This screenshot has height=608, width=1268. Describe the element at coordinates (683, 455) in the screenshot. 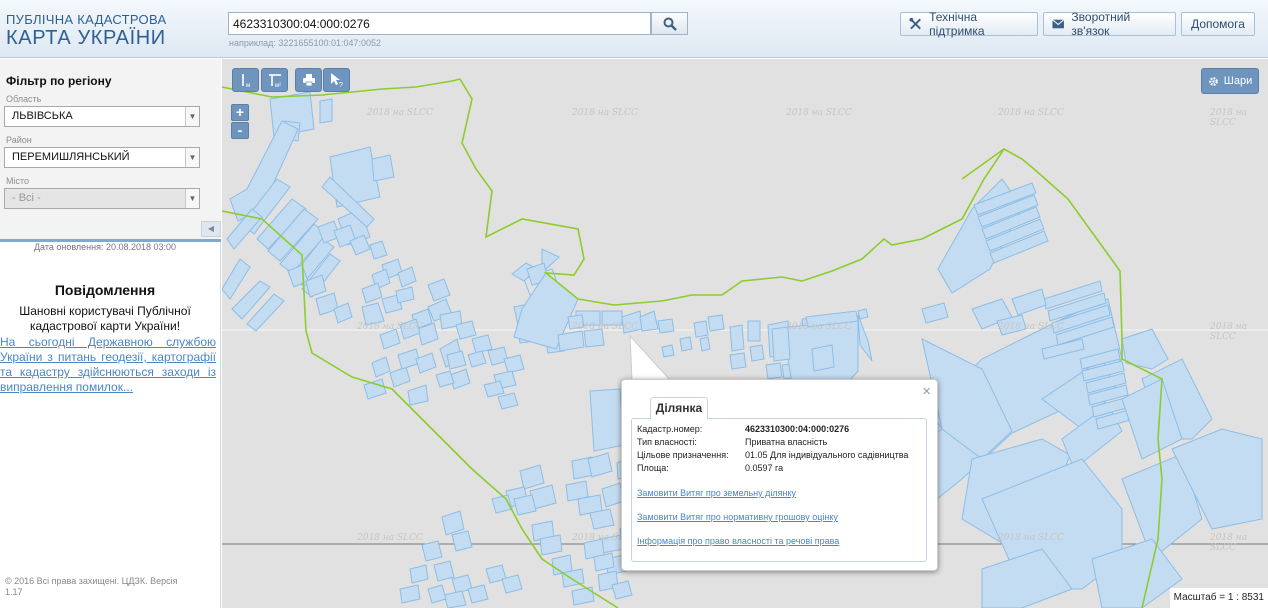

I see `info-key: Цільове призначення:` at that location.